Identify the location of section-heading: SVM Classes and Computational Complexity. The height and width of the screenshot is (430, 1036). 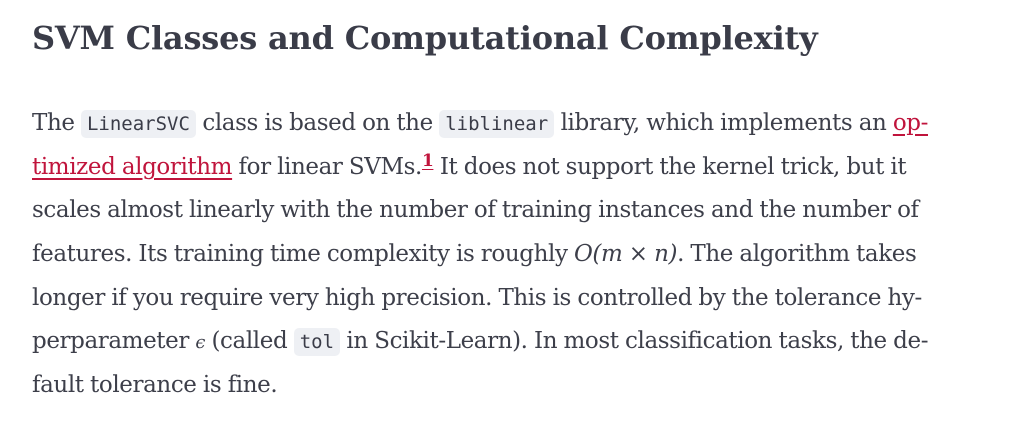
(425, 38).